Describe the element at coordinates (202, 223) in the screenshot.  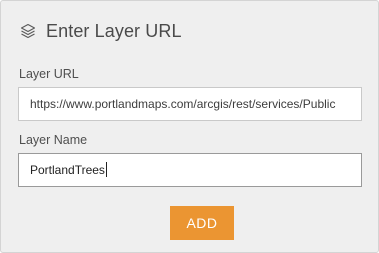
I see `add-button: ADD` at that location.